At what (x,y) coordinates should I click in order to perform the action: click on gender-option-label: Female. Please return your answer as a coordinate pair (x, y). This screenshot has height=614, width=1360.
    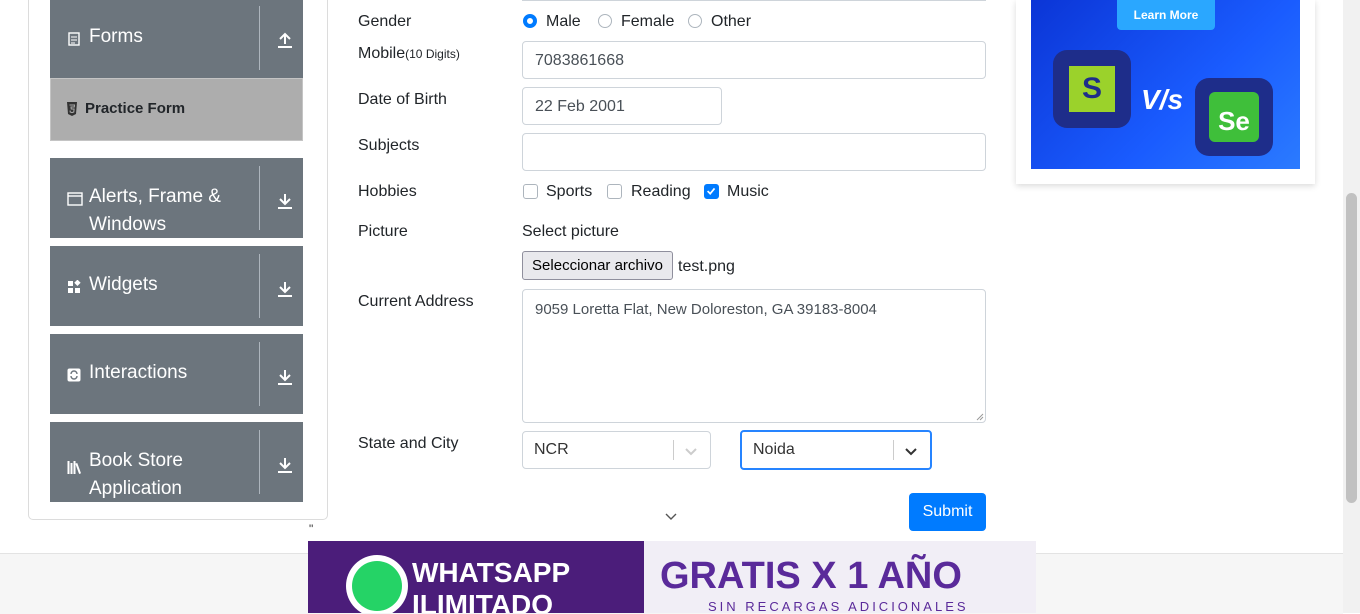
    Looking at the image, I should click on (647, 22).